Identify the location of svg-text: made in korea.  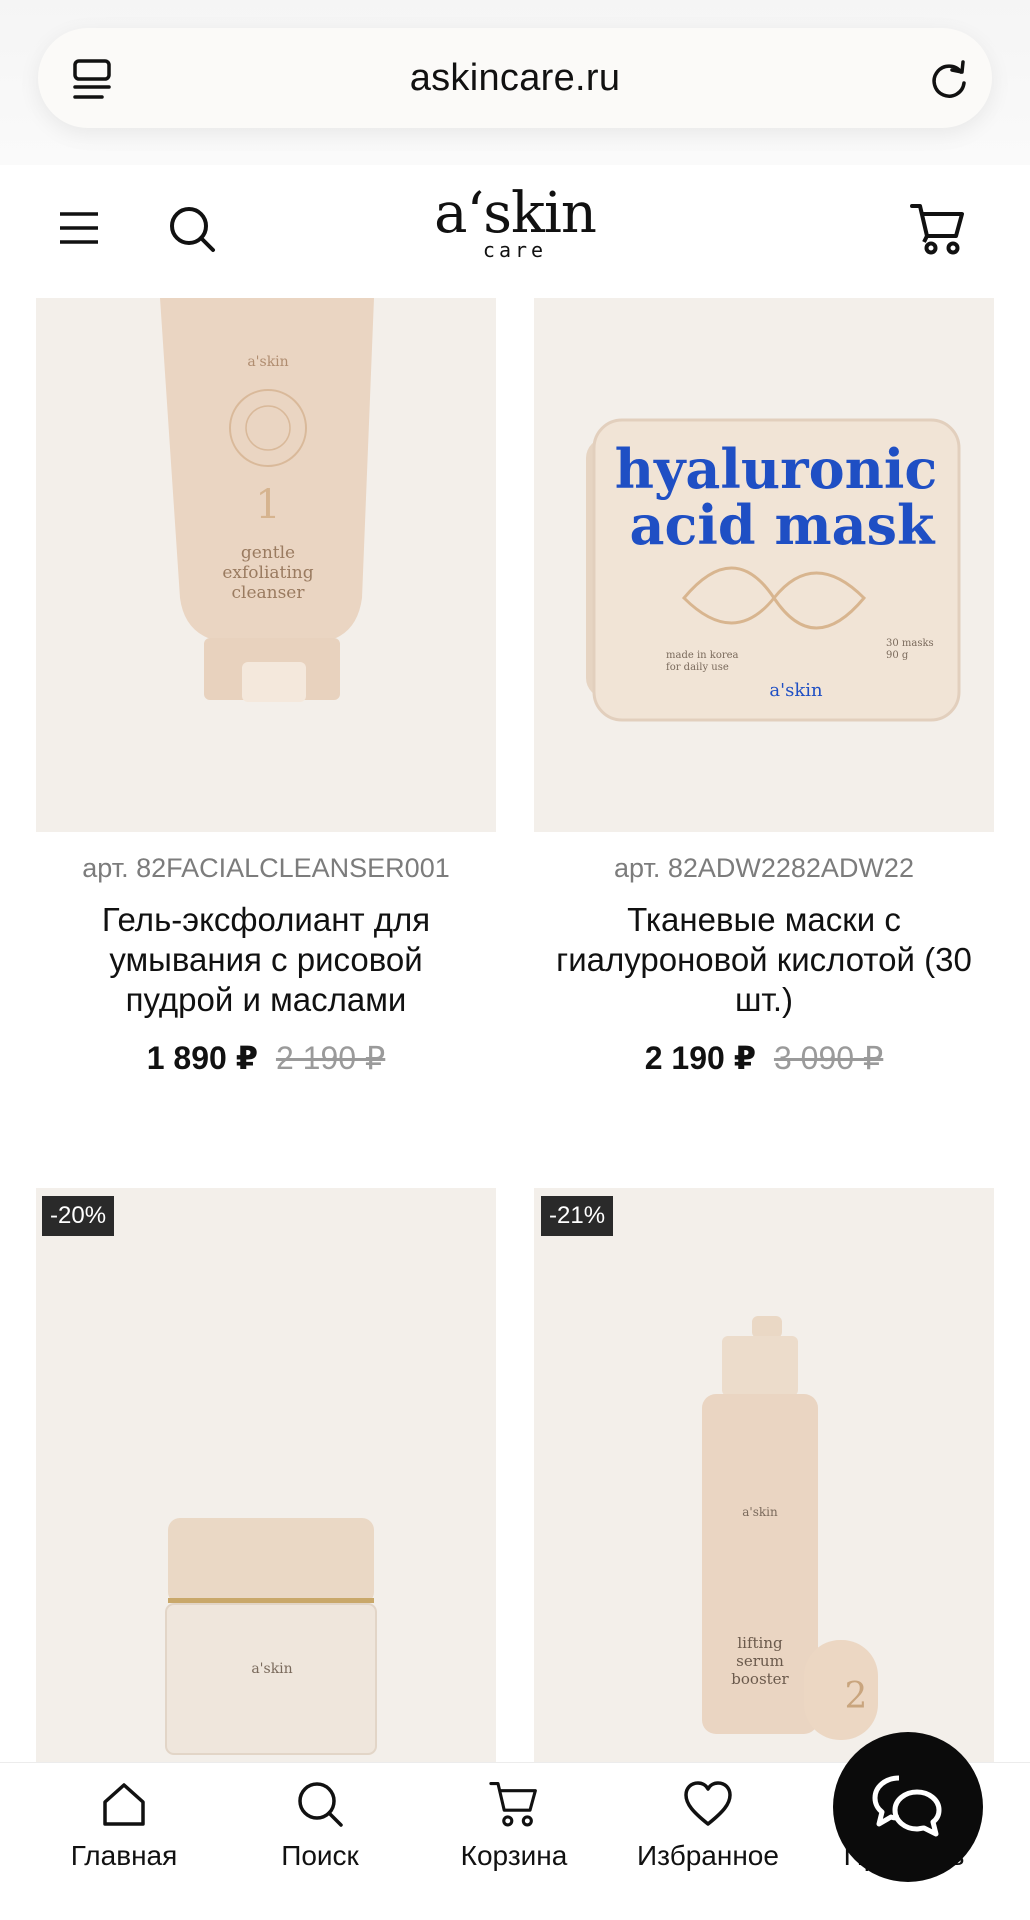
(702, 655).